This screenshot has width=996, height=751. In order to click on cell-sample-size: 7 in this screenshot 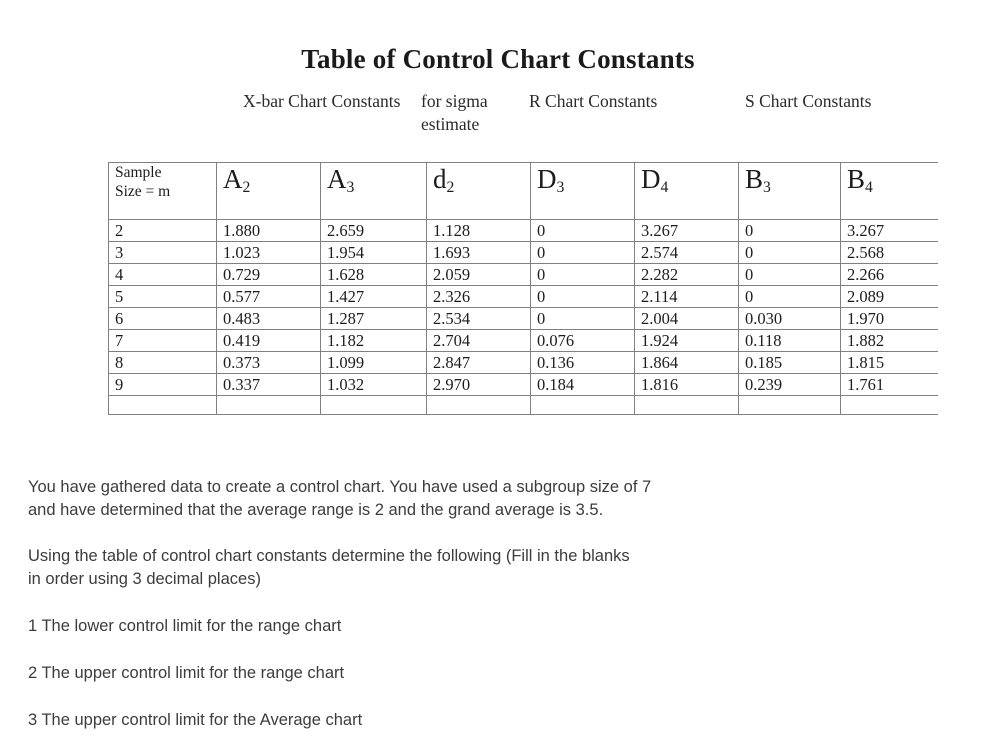, I will do `click(162, 340)`.